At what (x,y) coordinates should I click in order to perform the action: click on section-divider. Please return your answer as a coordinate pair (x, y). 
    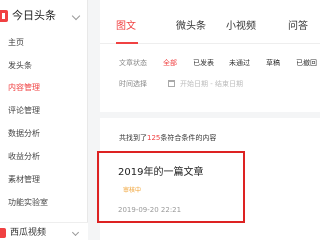
    Looking at the image, I should click on (210, 115).